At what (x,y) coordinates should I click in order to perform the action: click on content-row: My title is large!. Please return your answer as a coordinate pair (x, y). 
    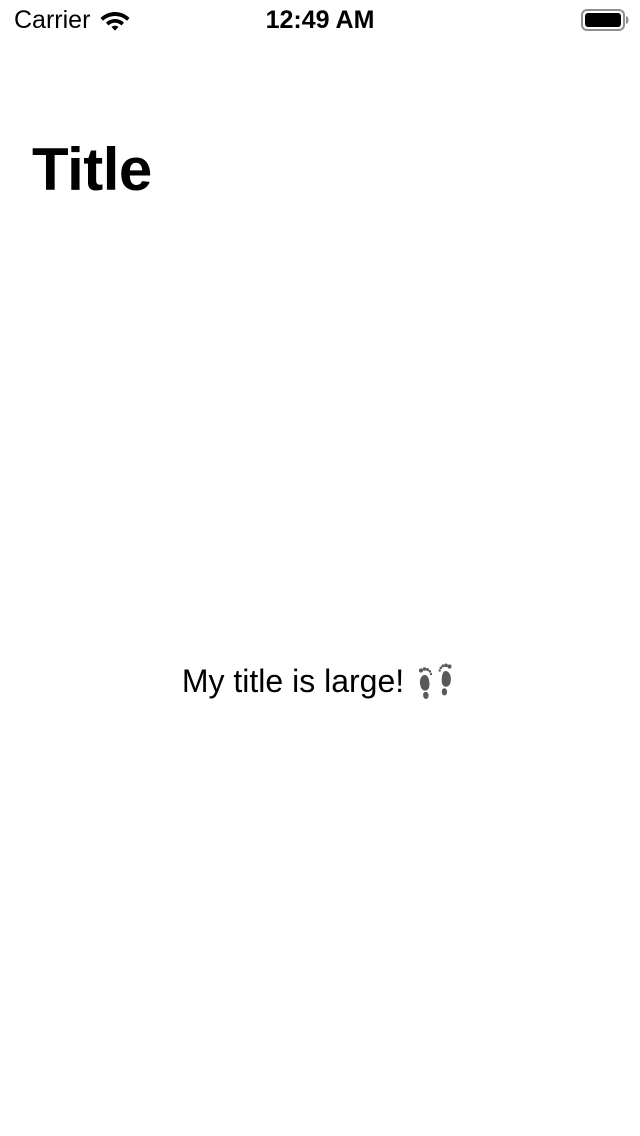
    Looking at the image, I should click on (320, 681).